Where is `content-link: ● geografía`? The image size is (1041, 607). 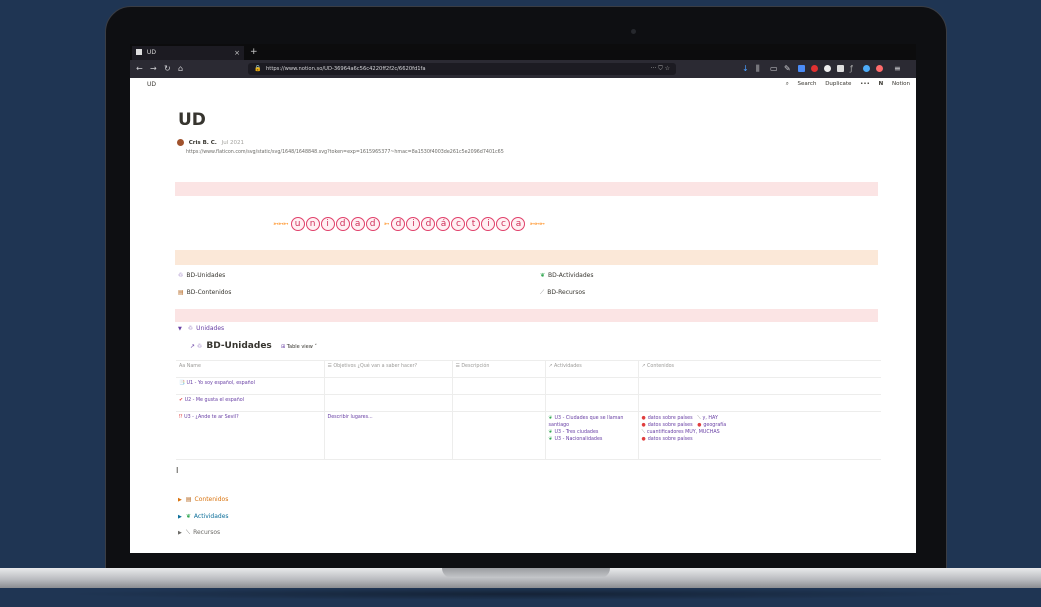
content-link: ● geografía is located at coordinates (711, 425).